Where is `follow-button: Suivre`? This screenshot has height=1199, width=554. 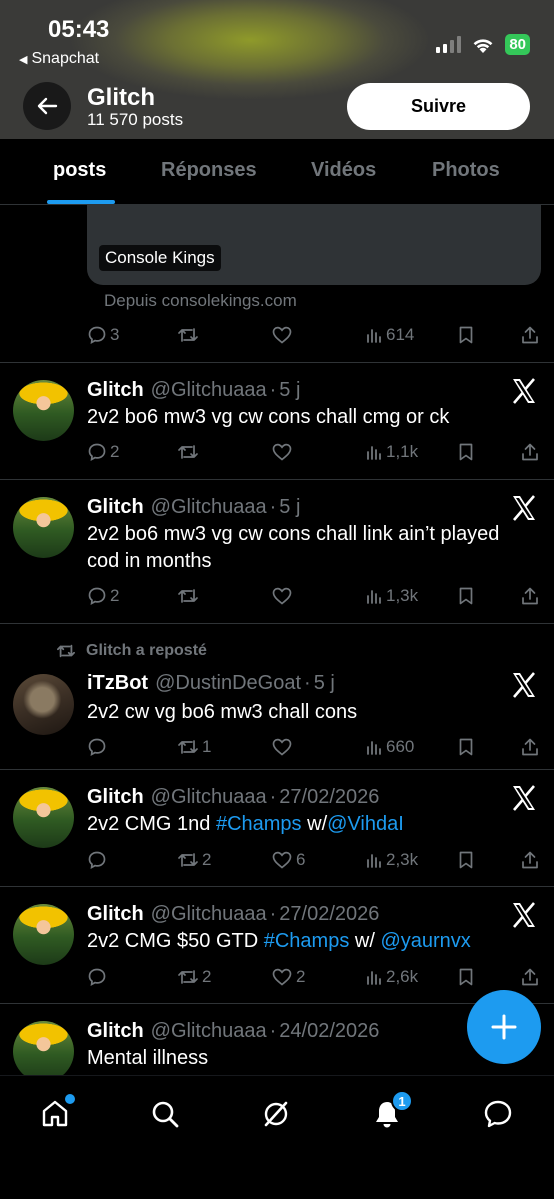 follow-button: Suivre is located at coordinates (438, 106).